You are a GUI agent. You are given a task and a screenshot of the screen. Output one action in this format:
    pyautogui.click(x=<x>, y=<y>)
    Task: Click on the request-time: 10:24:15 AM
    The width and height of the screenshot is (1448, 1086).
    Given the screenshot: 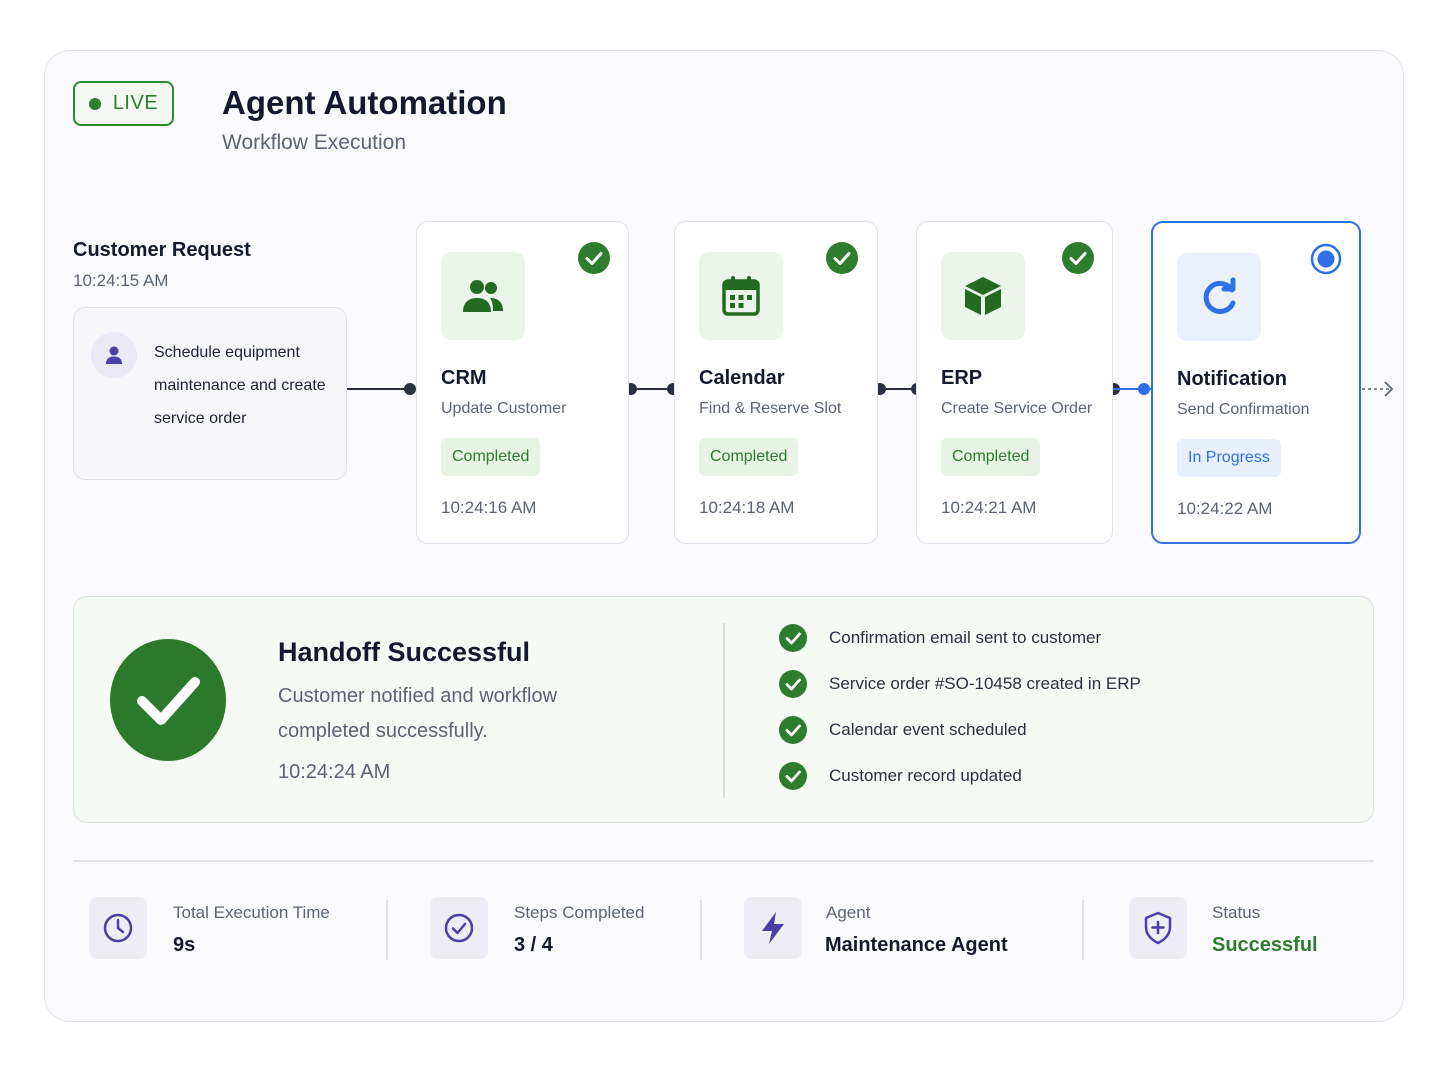 What is the action you would take?
    pyautogui.click(x=121, y=280)
    